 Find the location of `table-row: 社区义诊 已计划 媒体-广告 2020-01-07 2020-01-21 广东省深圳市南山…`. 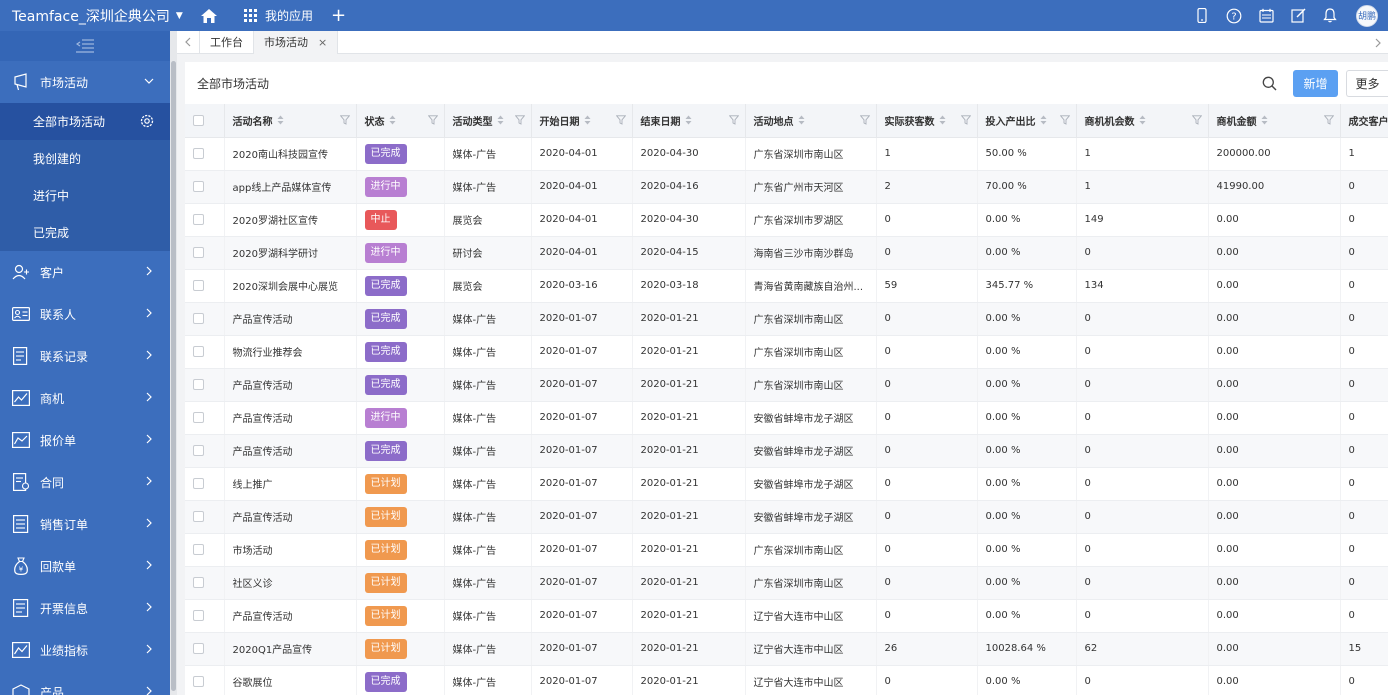

table-row: 社区义诊 已计划 媒体-广告 2020-01-07 2020-01-21 广东省深圳市南山… is located at coordinates (786, 583).